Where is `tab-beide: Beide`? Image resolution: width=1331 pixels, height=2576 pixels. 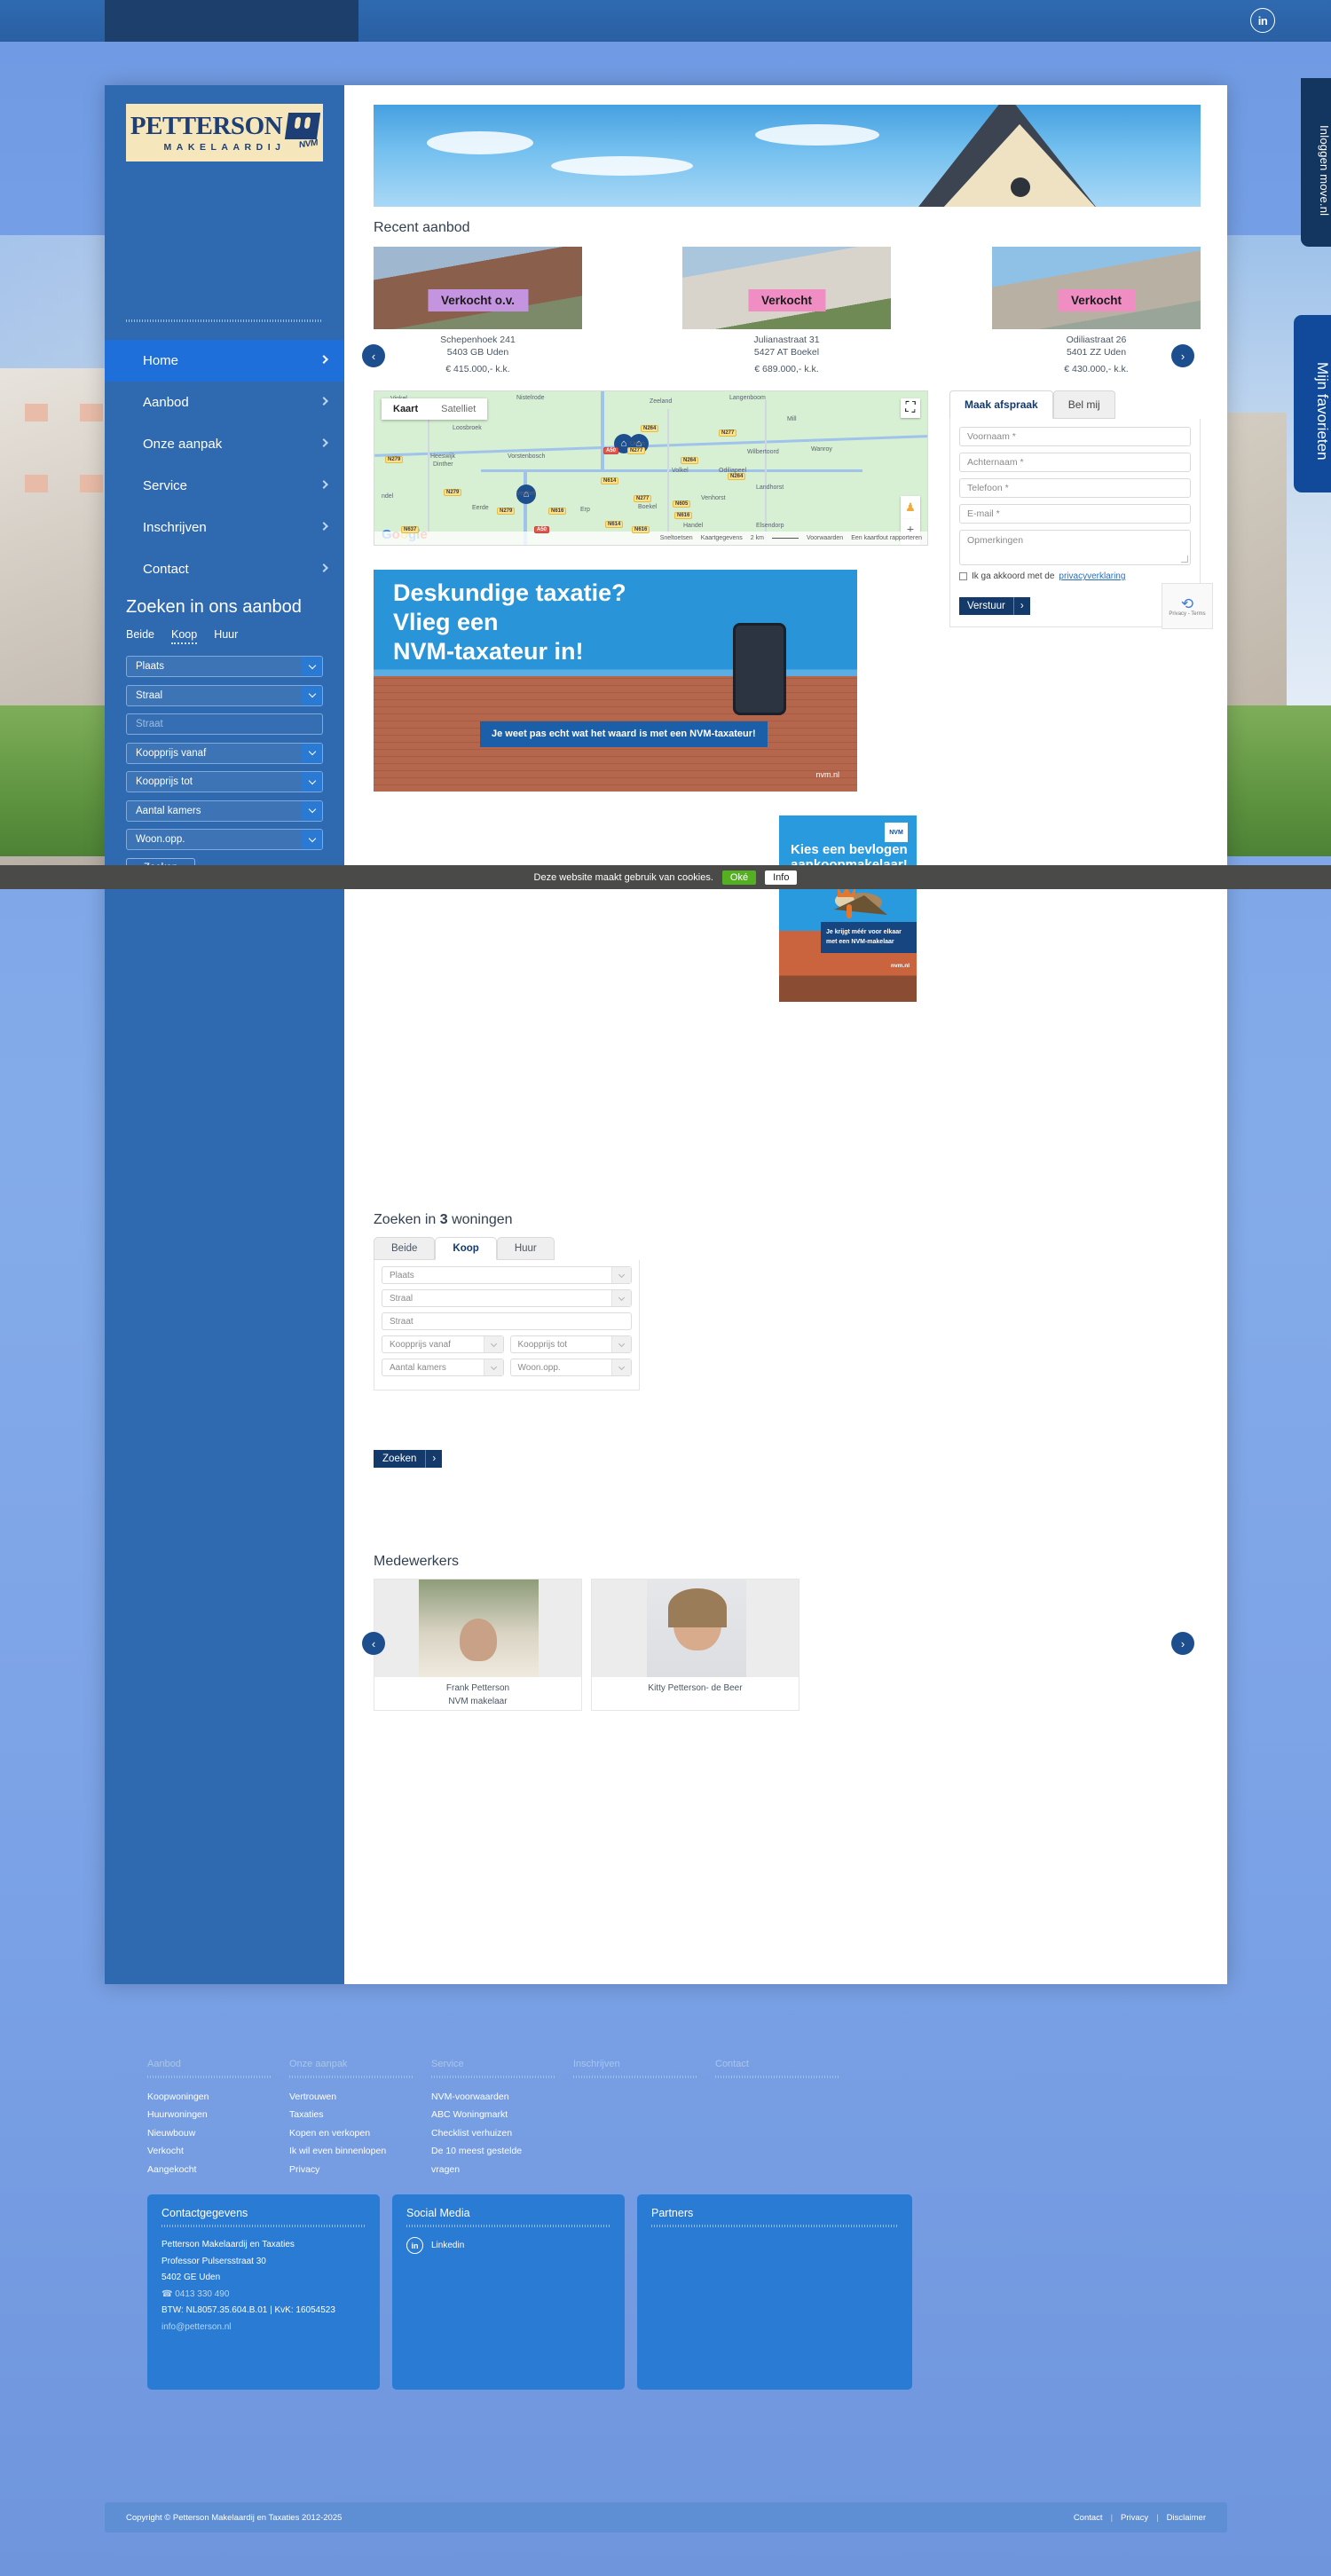 tab-beide: Beide is located at coordinates (405, 1248).